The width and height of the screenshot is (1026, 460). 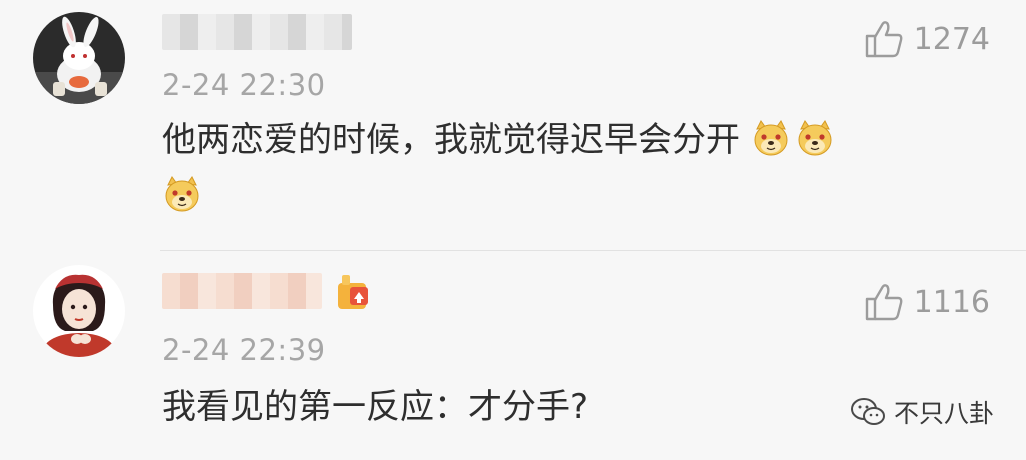 I want to click on like-count: 1116, so click(x=951, y=302).